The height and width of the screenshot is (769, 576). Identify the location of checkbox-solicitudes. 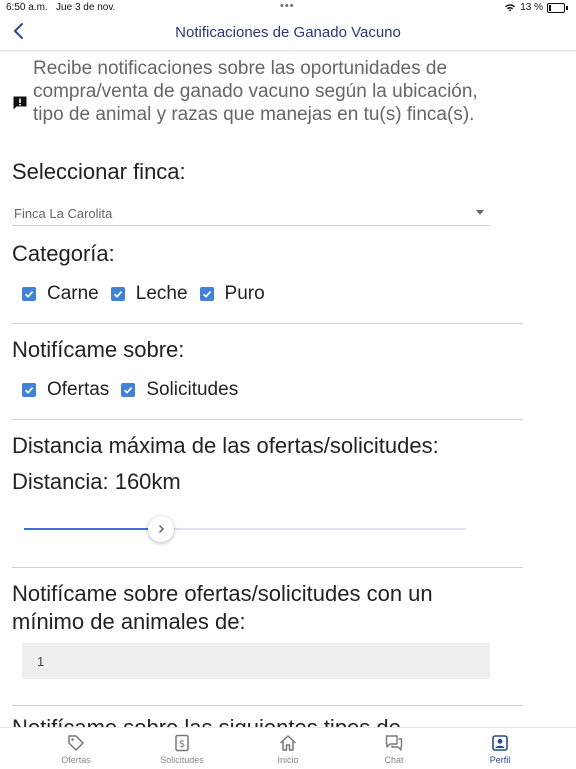
(128, 390).